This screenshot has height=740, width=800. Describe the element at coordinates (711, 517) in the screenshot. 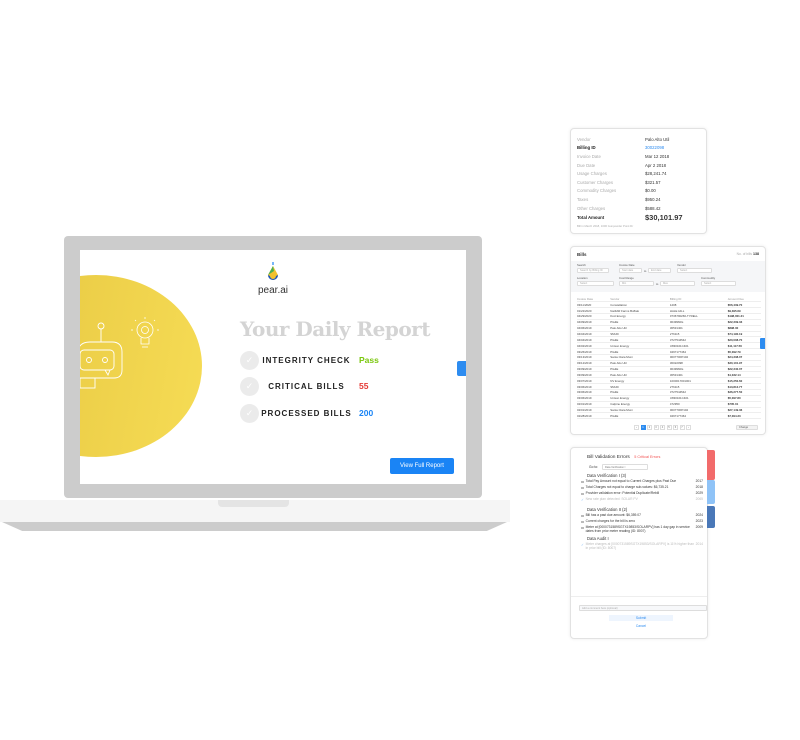

I see `details-tab` at that location.